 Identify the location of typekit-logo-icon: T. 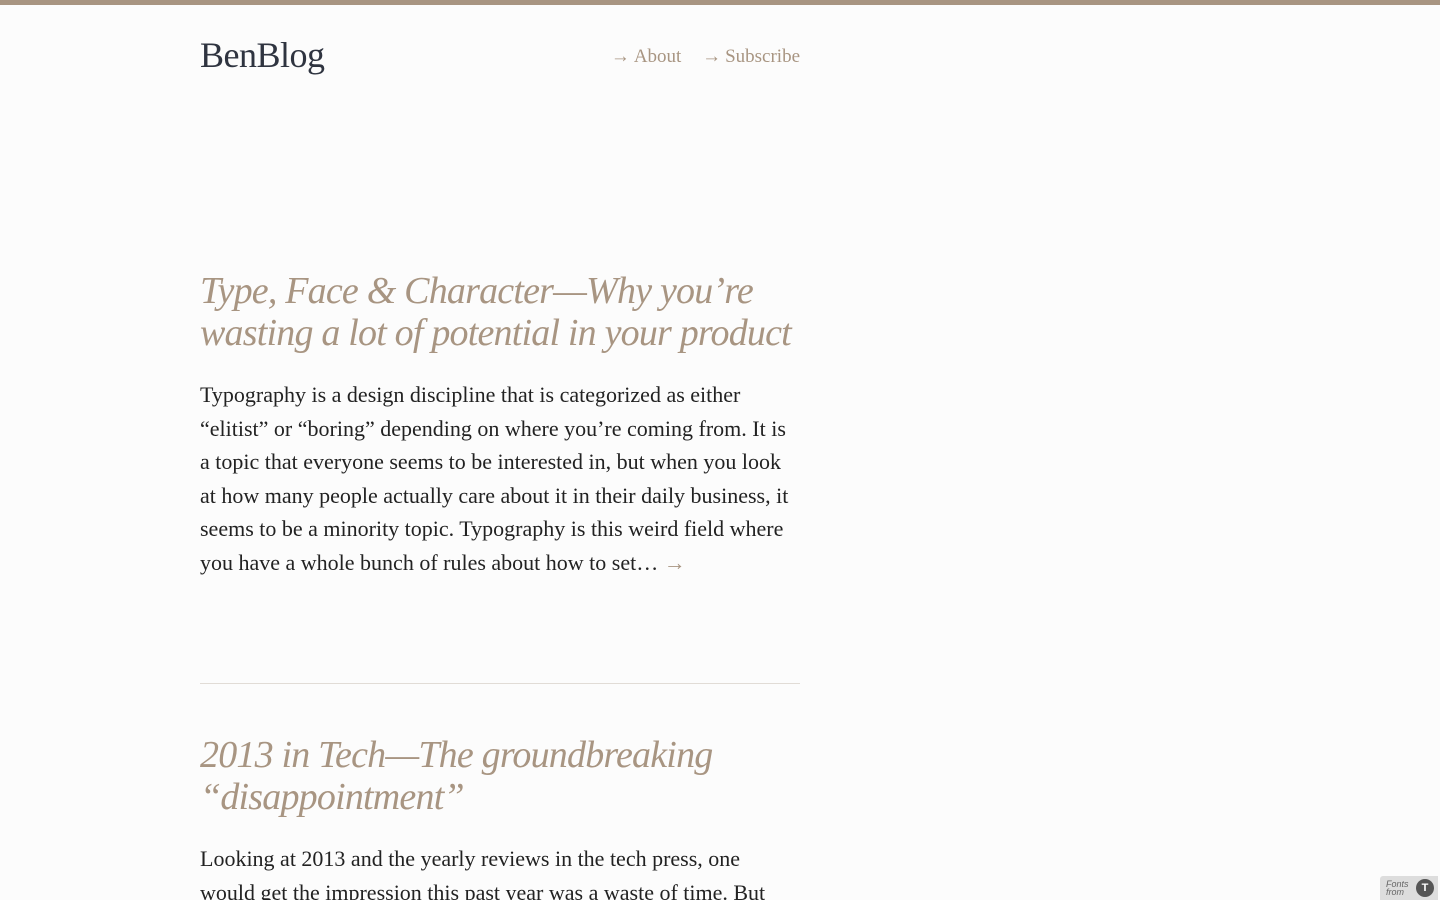
(1425, 888).